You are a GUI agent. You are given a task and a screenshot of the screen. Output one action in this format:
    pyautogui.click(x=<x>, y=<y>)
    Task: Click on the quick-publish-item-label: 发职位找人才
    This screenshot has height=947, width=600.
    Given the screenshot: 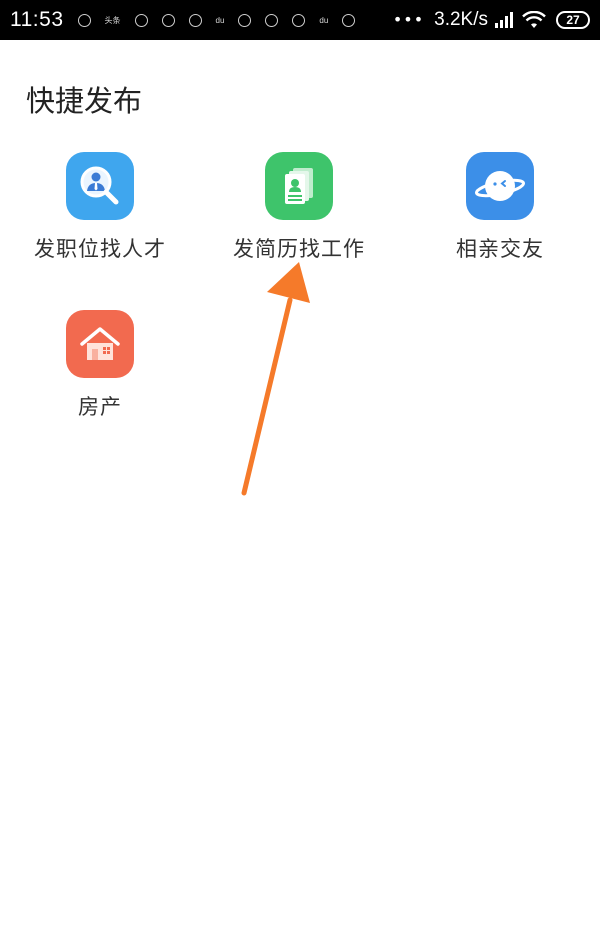 What is the action you would take?
    pyautogui.click(x=100, y=249)
    